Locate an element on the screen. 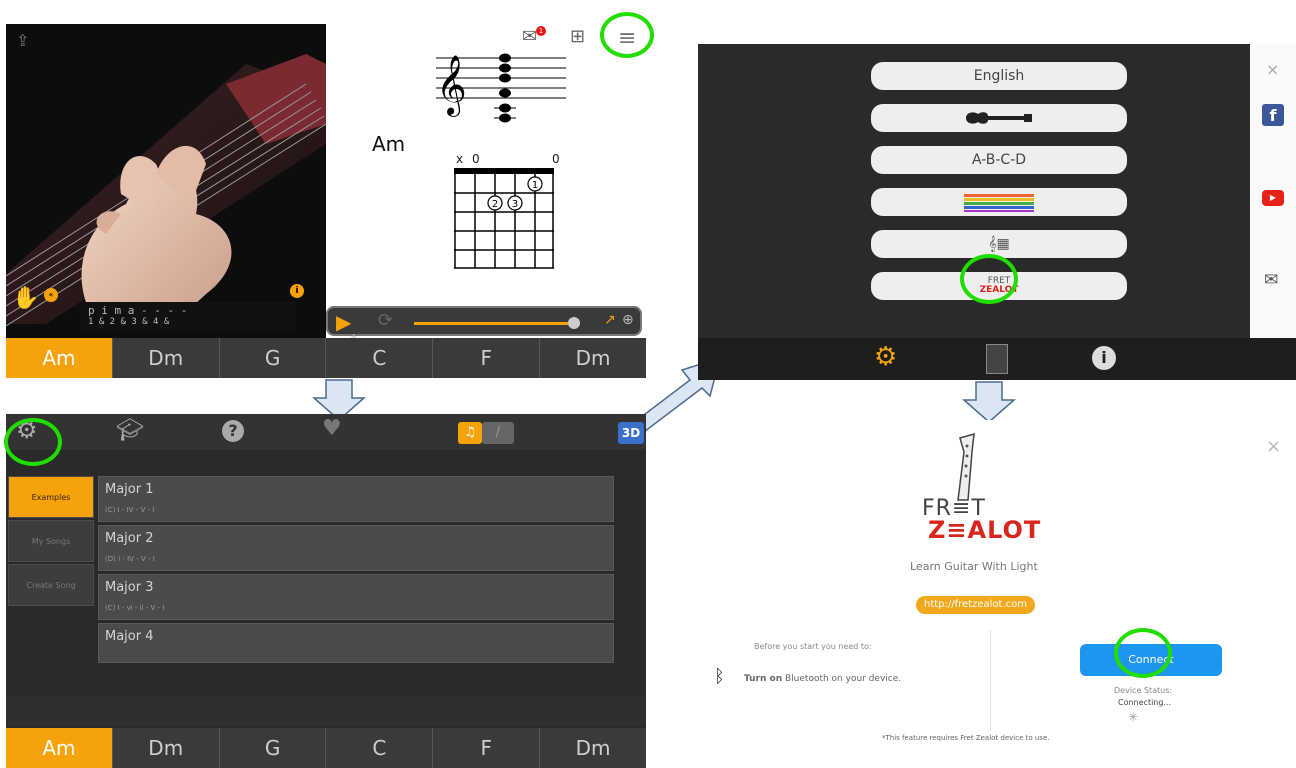  status-label: Device Status: is located at coordinates (1143, 690).